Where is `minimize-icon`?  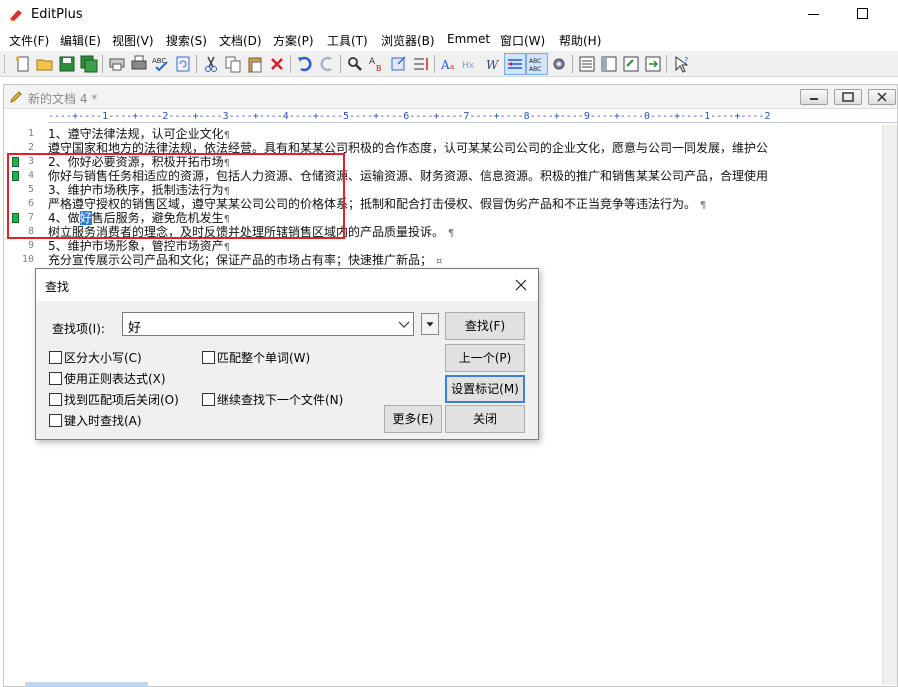 minimize-icon is located at coordinates (813, 14).